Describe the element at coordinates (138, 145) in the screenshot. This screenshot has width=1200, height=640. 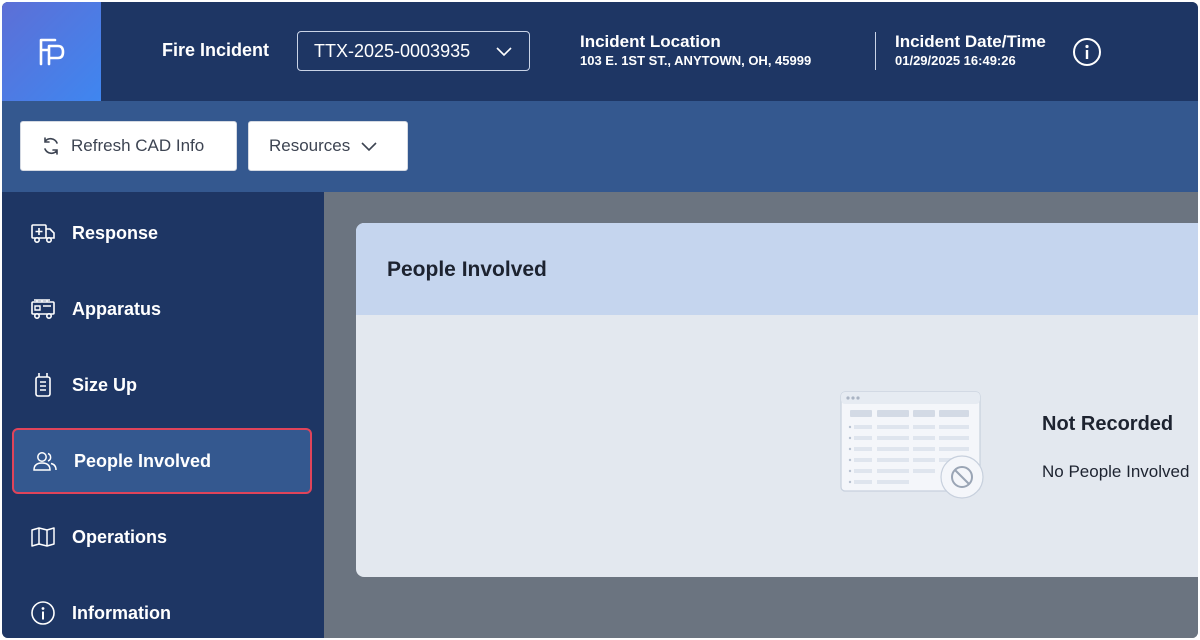
I see `refresh-cad-info-label: Refresh CAD Info` at that location.